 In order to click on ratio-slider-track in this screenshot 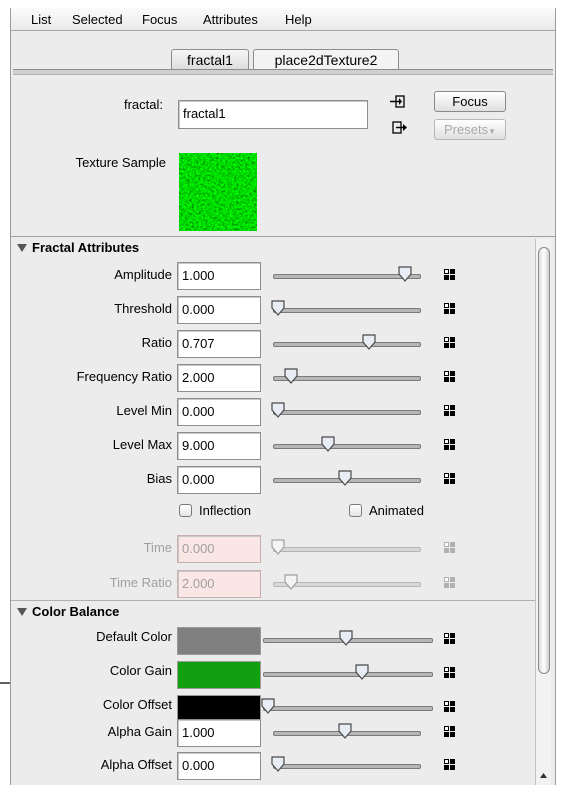, I will do `click(347, 344)`.